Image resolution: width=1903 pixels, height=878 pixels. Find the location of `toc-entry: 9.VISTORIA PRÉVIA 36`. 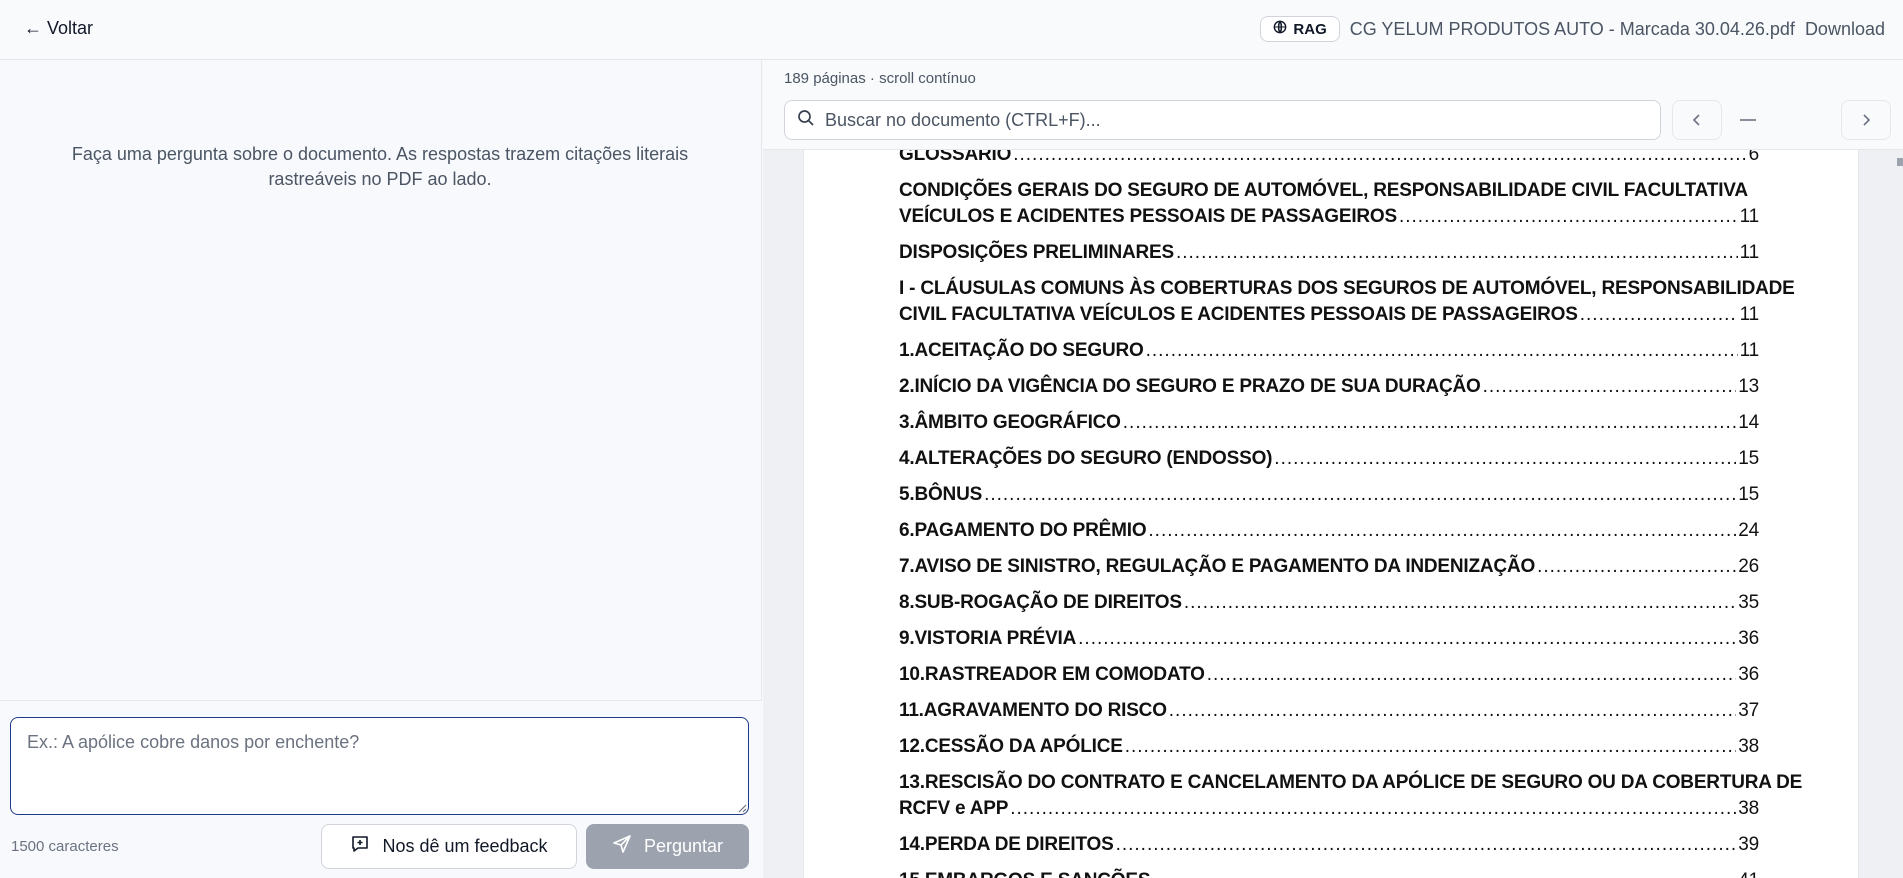

toc-entry: 9.VISTORIA PRÉVIA 36 is located at coordinates (1329, 639).